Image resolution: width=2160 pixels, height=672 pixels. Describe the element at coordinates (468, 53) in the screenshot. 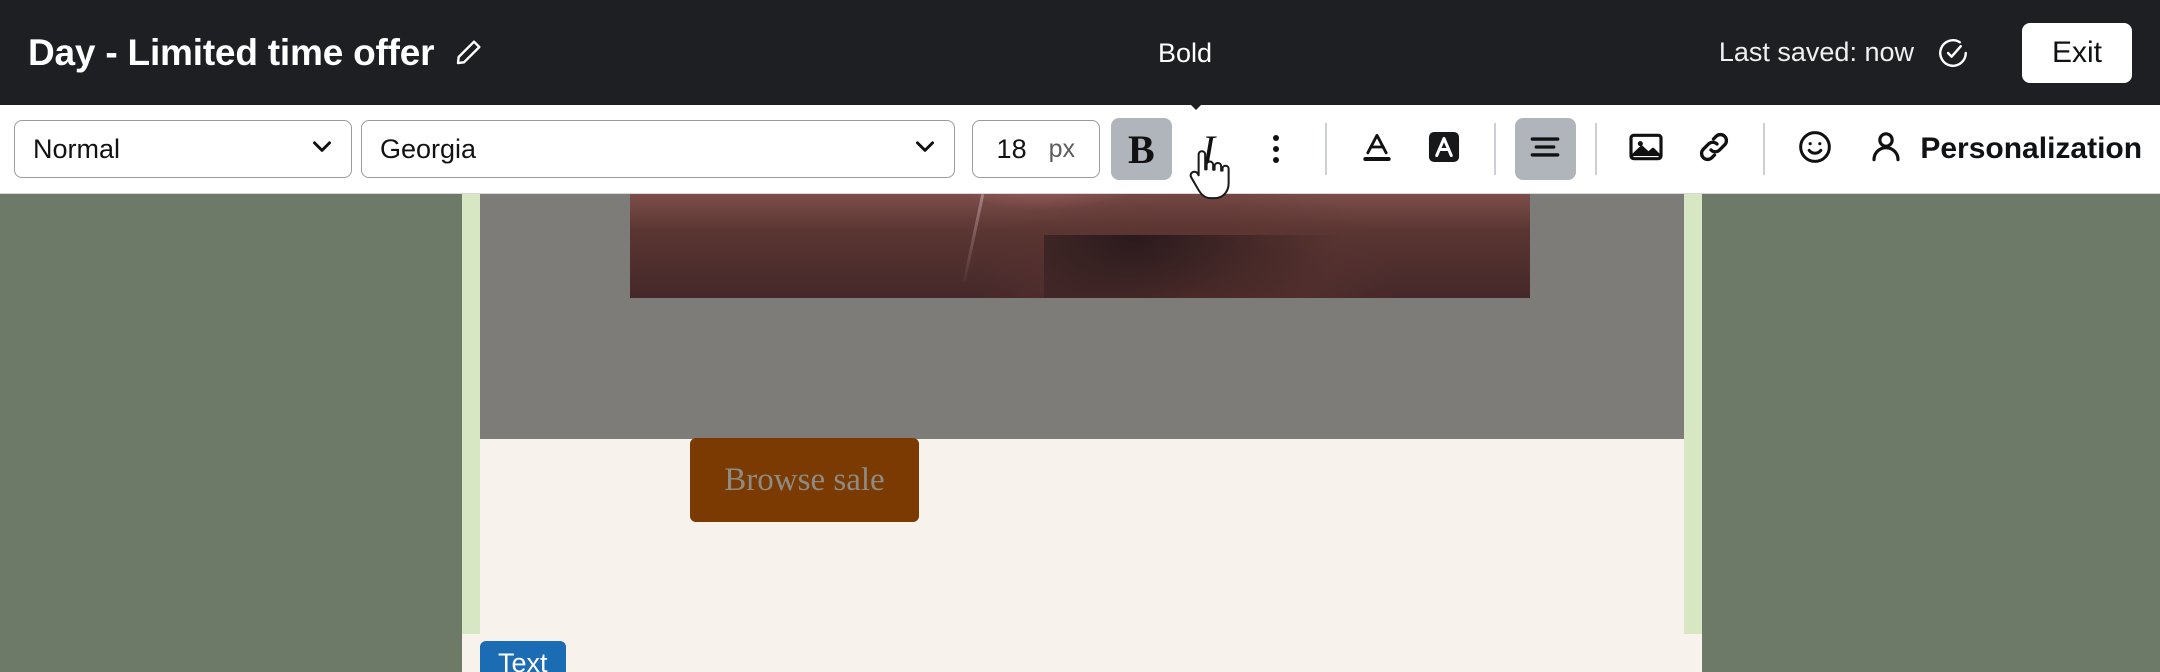

I see `pencil-icon` at that location.